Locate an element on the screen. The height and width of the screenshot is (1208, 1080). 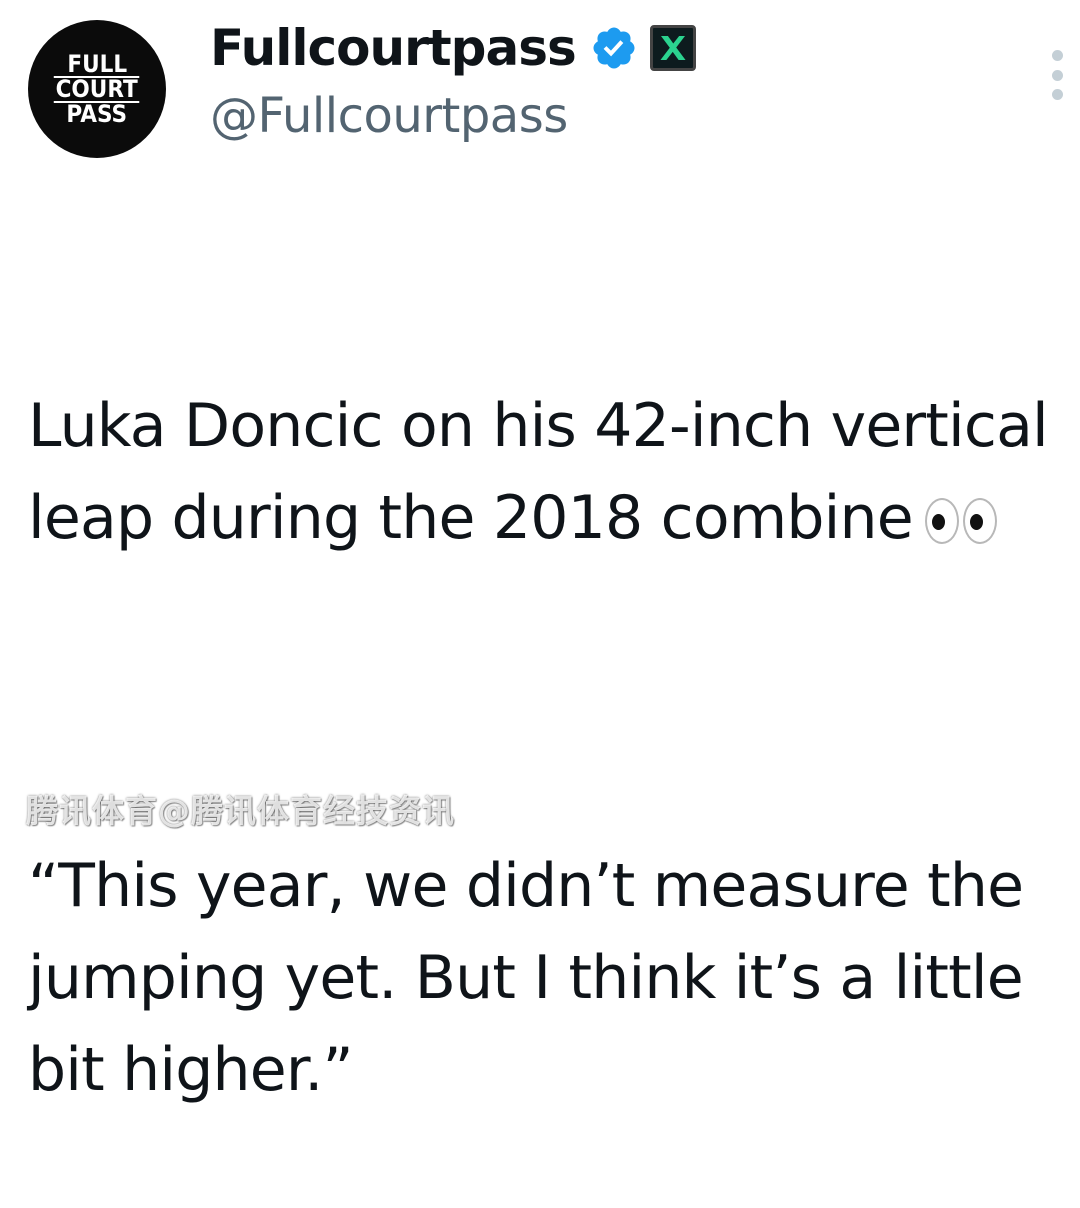
x-badge-icon is located at coordinates (672, 48).